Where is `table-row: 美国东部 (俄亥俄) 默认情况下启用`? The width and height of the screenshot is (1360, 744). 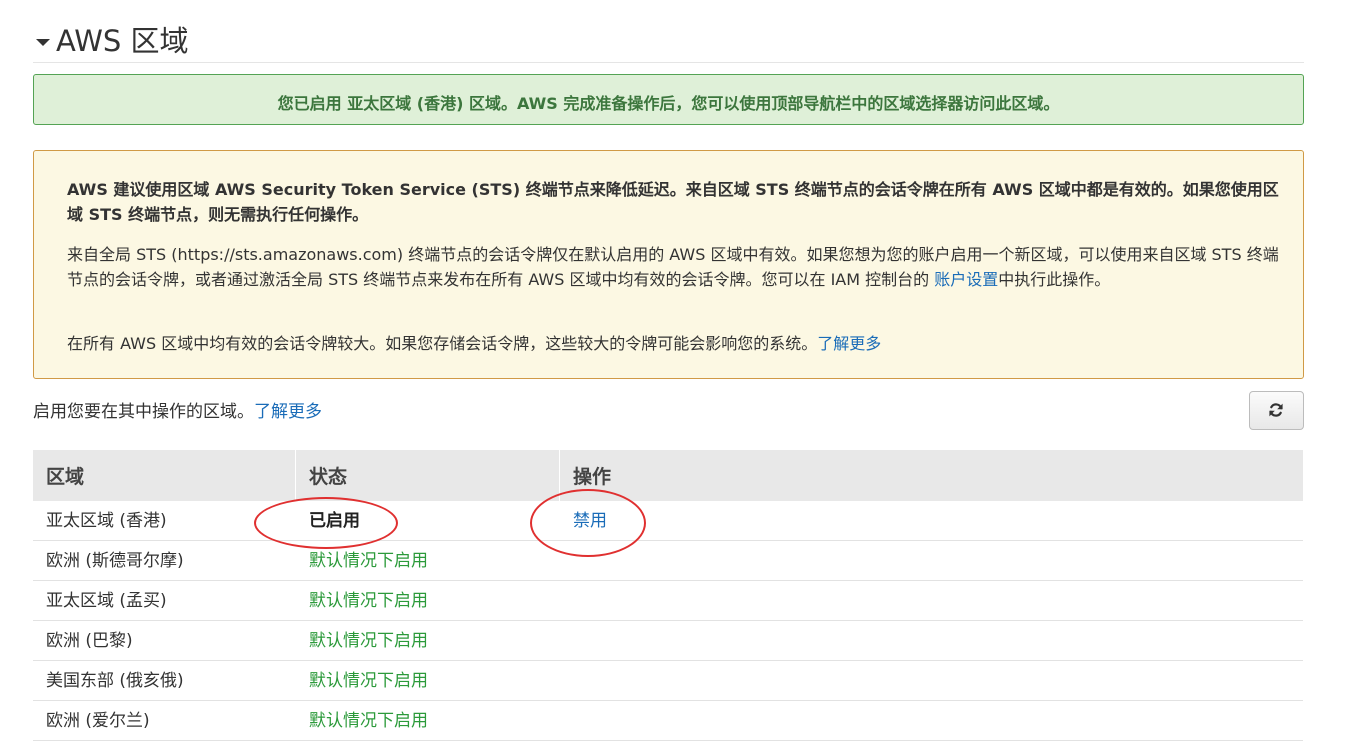
table-row: 美国东部 (俄亥俄) 默认情况下启用 is located at coordinates (668, 681).